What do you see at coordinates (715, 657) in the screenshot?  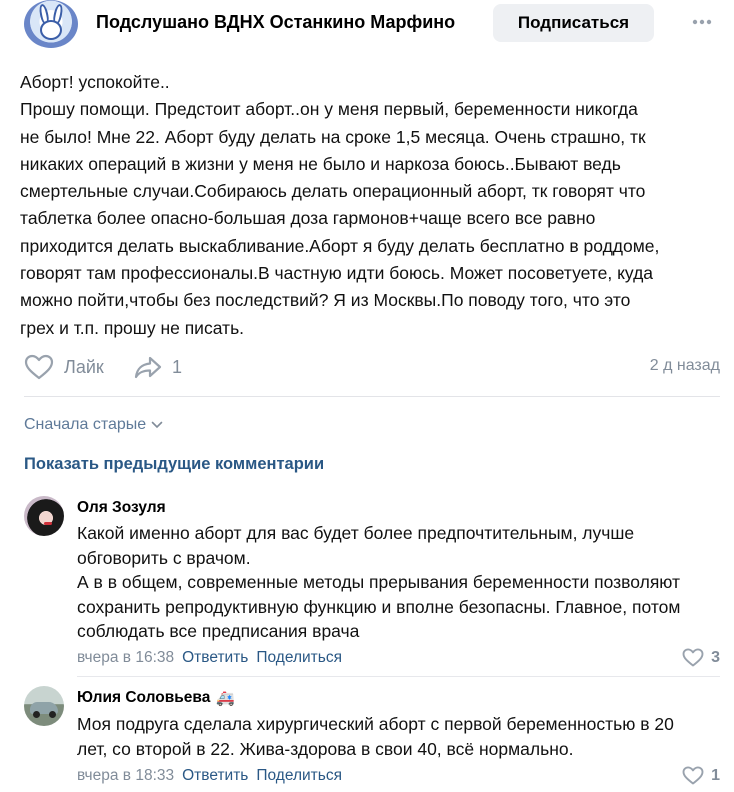 I see `comment-like-count: 3` at bounding box center [715, 657].